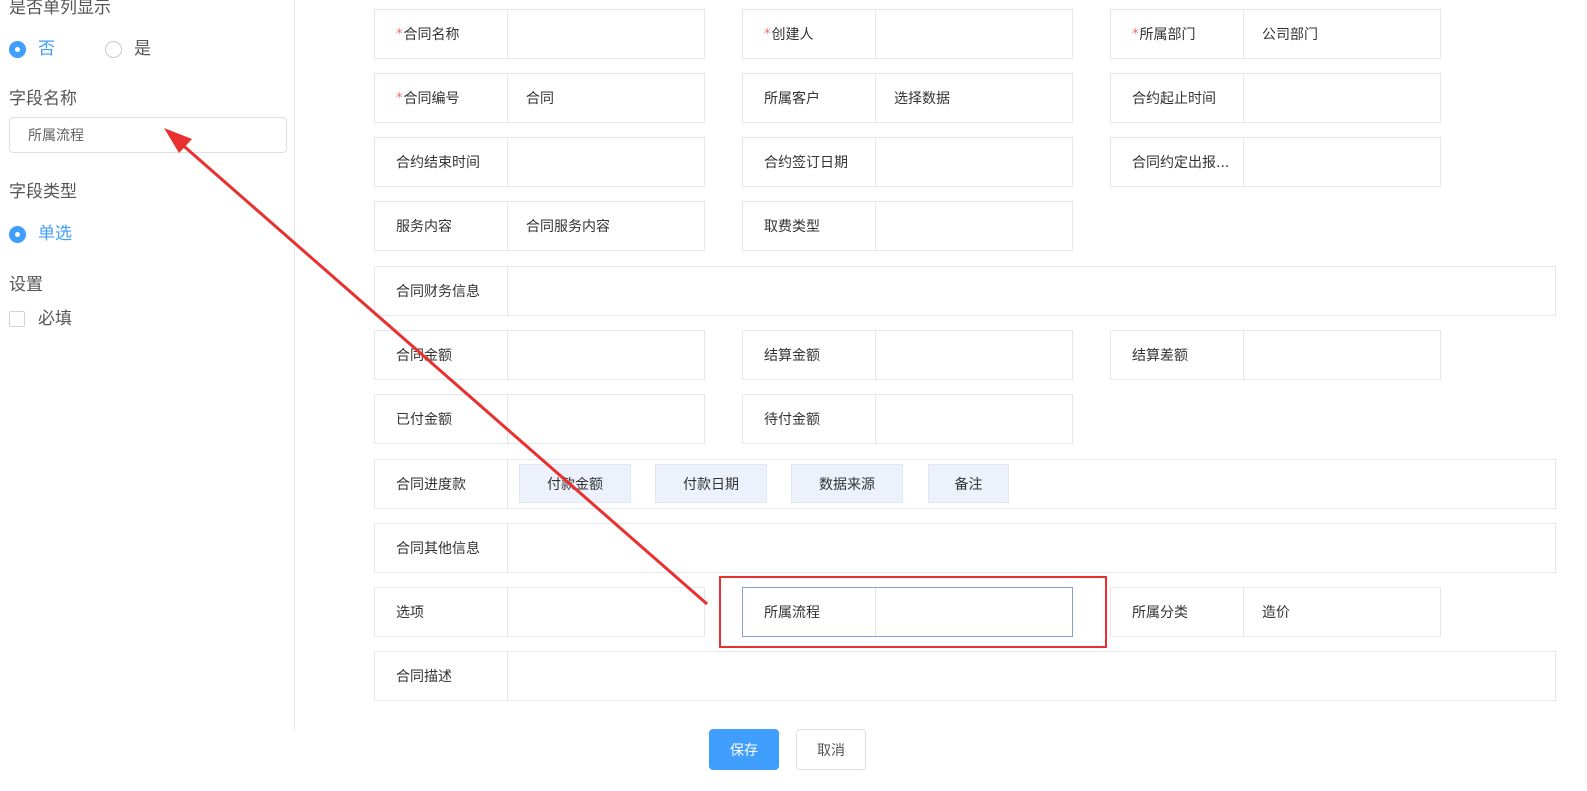  I want to click on form-field-sign-date: 合约签订日期, so click(907, 162).